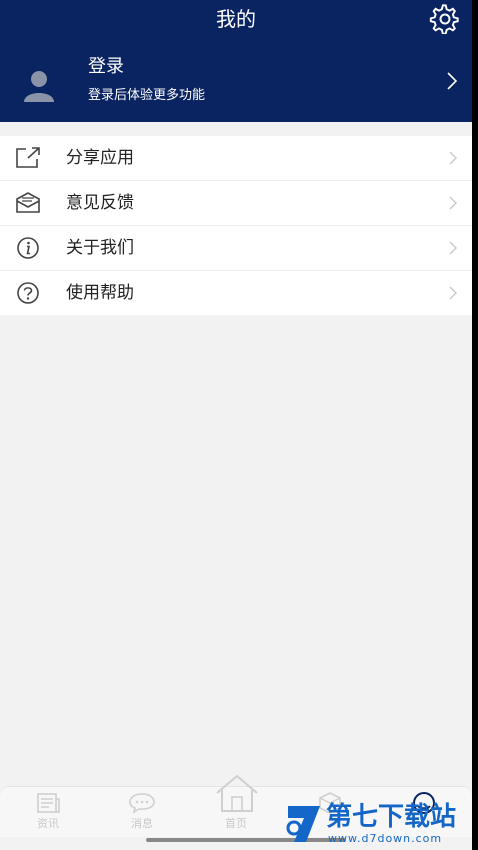  What do you see at coordinates (28, 293) in the screenshot?
I see `help-icon` at bounding box center [28, 293].